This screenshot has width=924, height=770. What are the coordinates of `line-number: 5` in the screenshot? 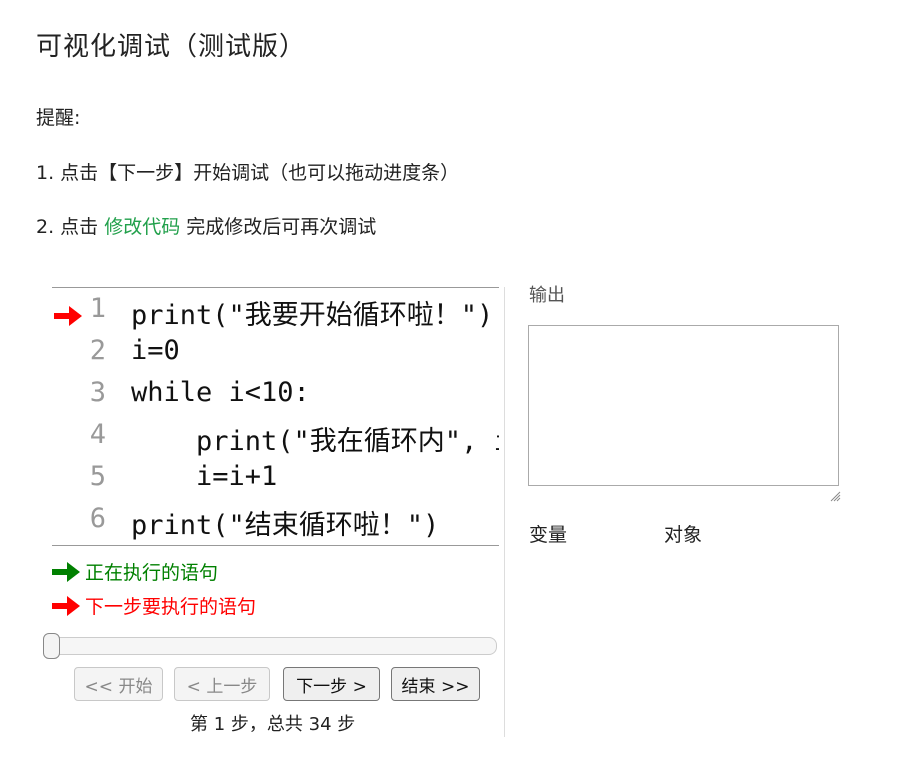 It's located at (97, 476).